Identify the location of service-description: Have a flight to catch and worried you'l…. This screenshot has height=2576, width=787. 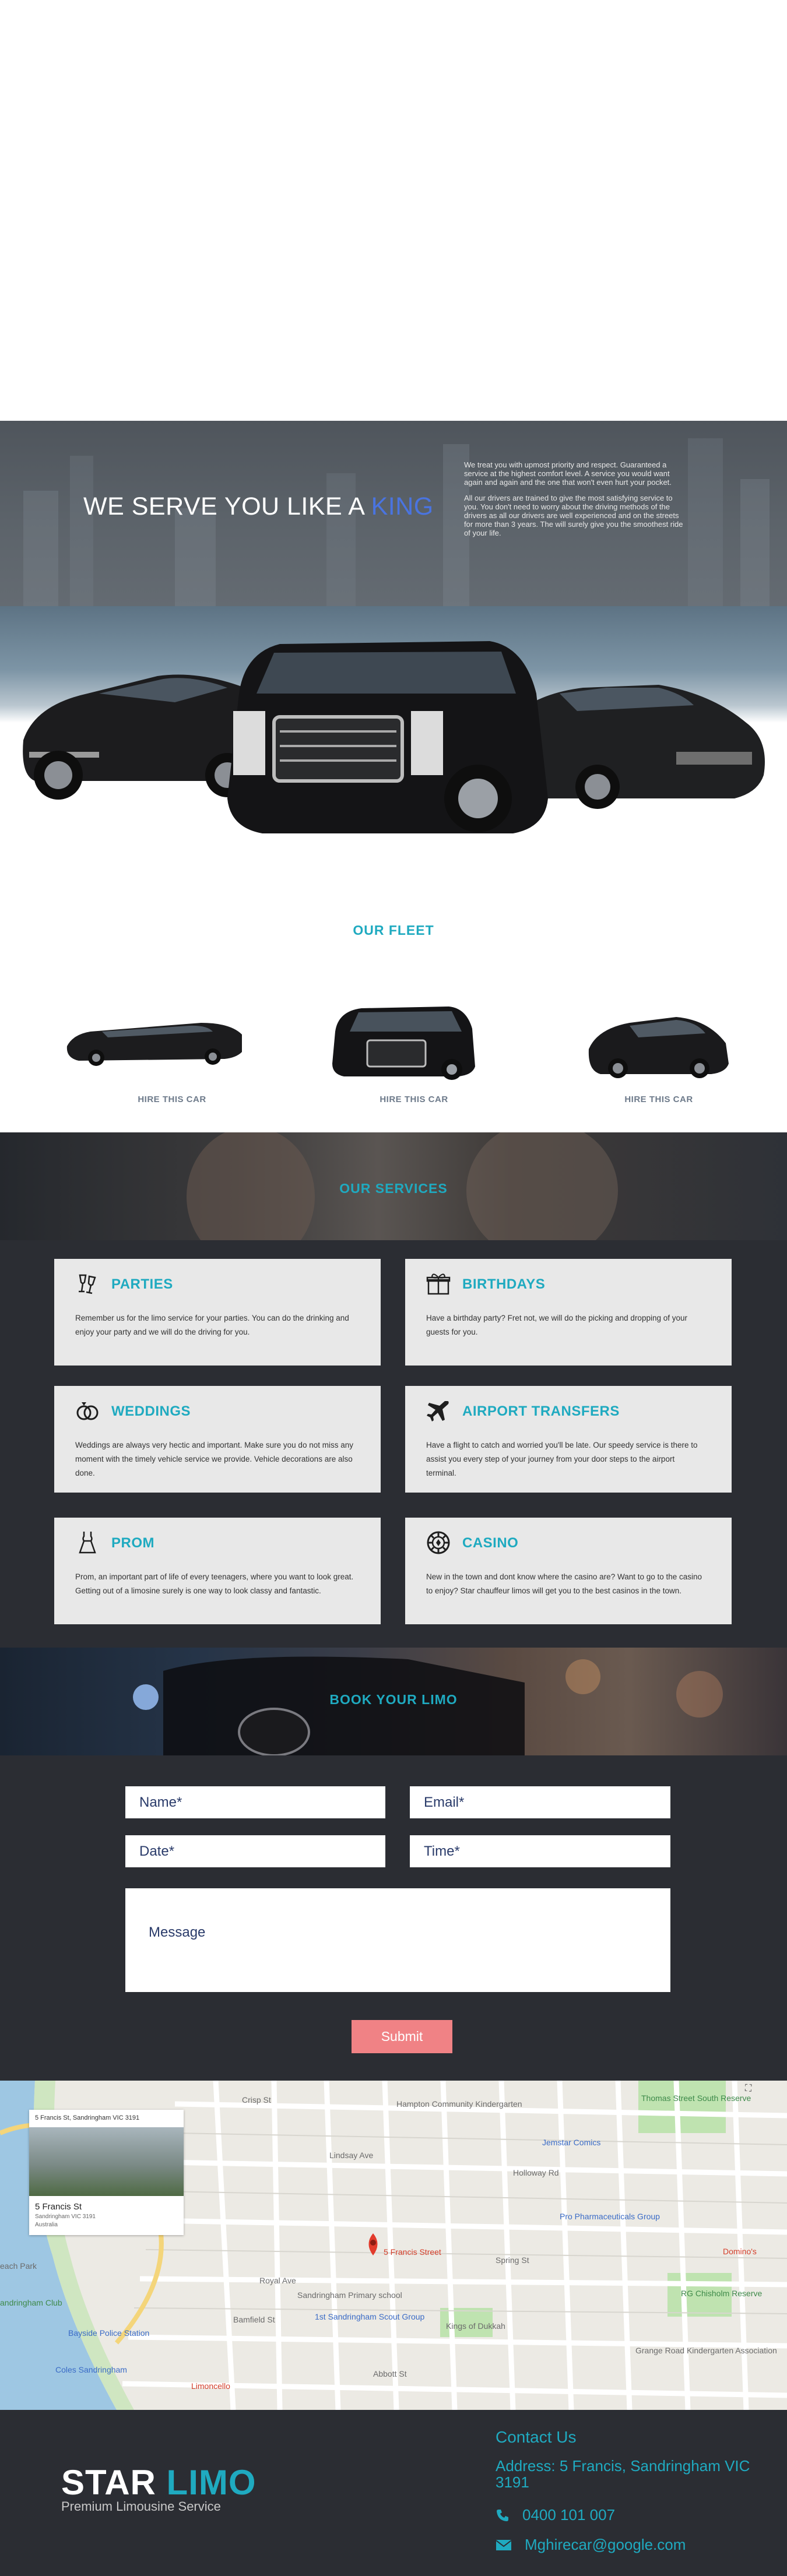
(562, 1459).